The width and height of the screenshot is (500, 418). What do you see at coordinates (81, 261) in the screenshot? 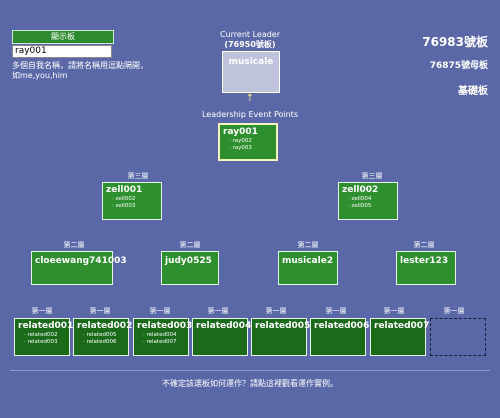
I see `node-name: cloeewang741003` at bounding box center [81, 261].